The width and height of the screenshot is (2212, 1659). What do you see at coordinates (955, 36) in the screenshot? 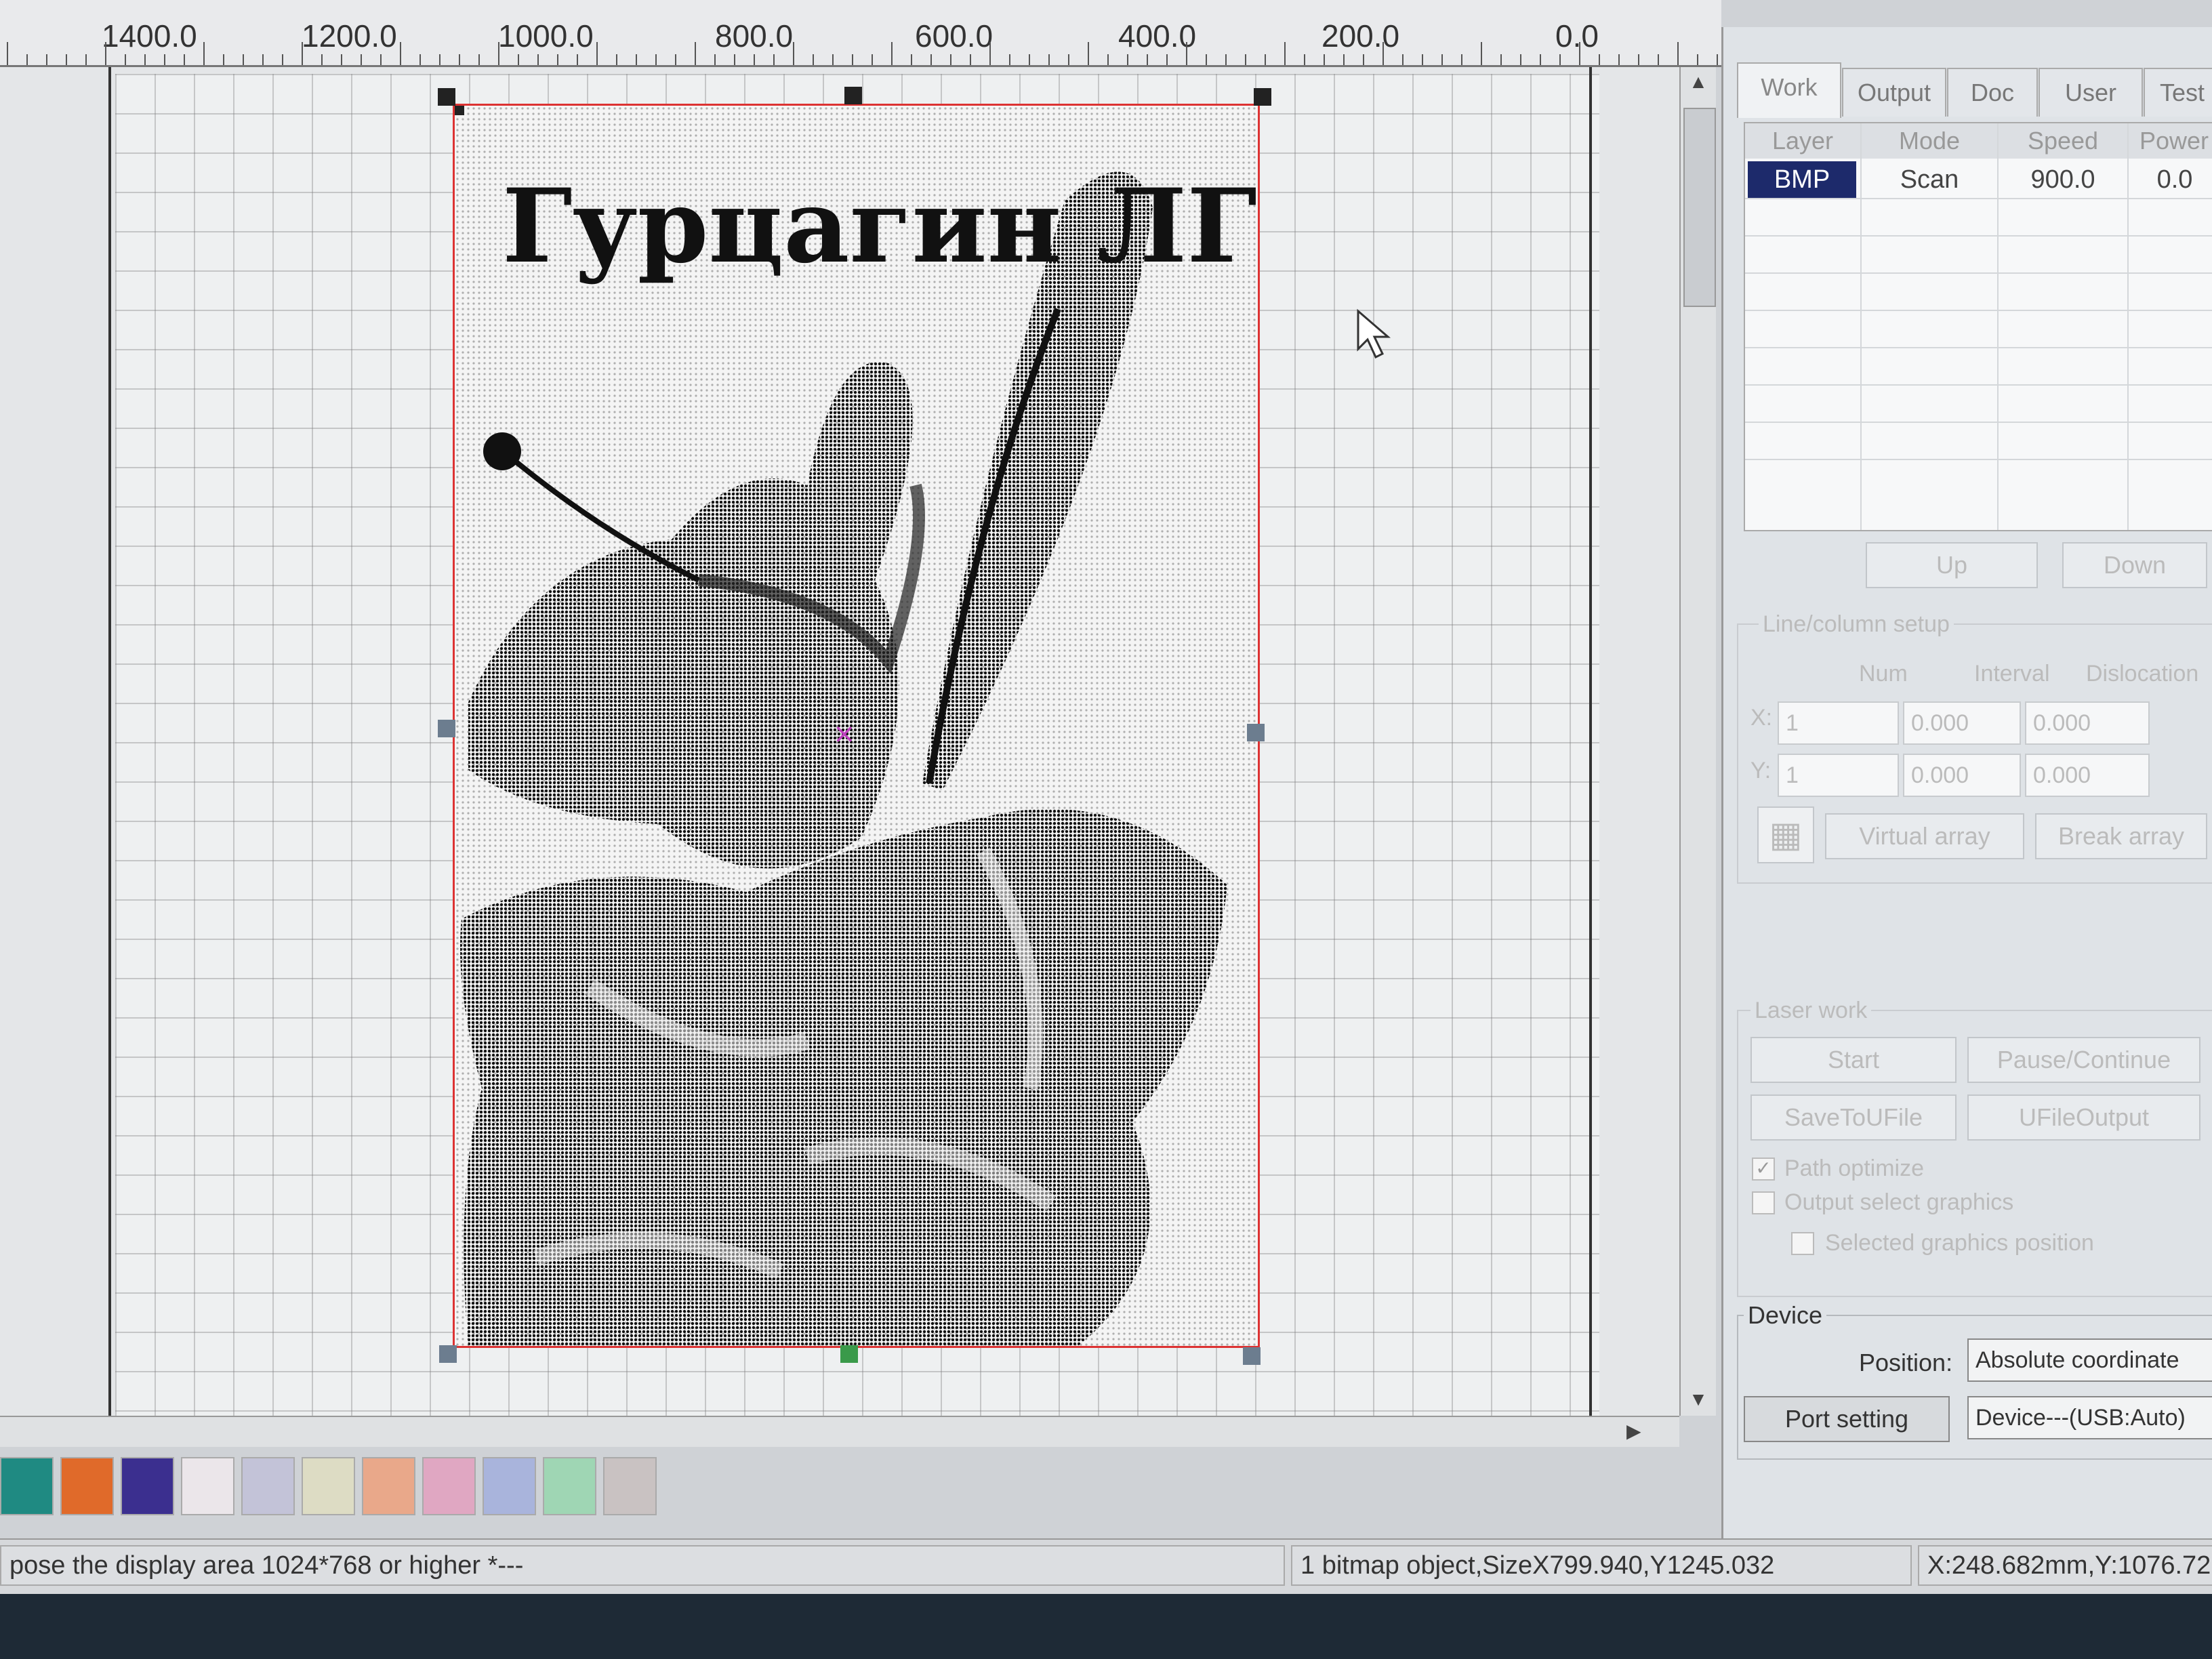
I see `ruler-label: 600.0` at bounding box center [955, 36].